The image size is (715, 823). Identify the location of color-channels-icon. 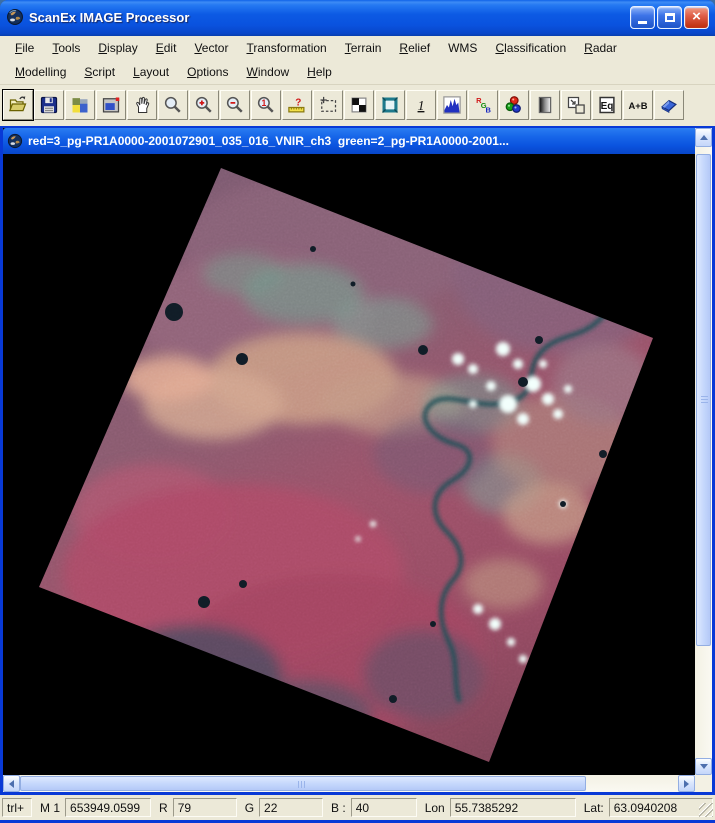
(513, 104).